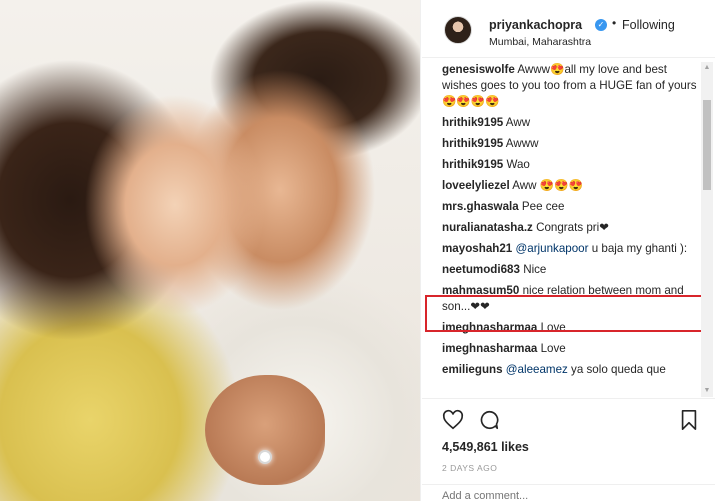 The height and width of the screenshot is (501, 715). What do you see at coordinates (707, 145) in the screenshot?
I see `scrollbar-thumb` at bounding box center [707, 145].